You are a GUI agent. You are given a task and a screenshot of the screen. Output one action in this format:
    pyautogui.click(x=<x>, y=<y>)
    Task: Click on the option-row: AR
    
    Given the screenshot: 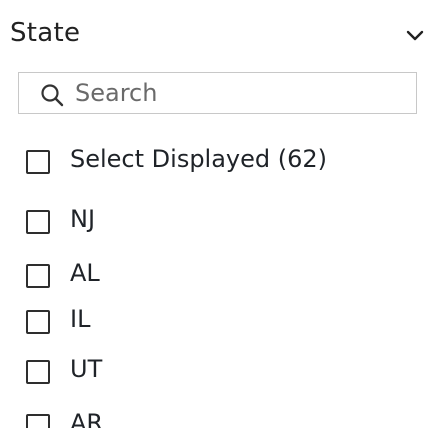 What is the action you would take?
    pyautogui.click(x=224, y=418)
    